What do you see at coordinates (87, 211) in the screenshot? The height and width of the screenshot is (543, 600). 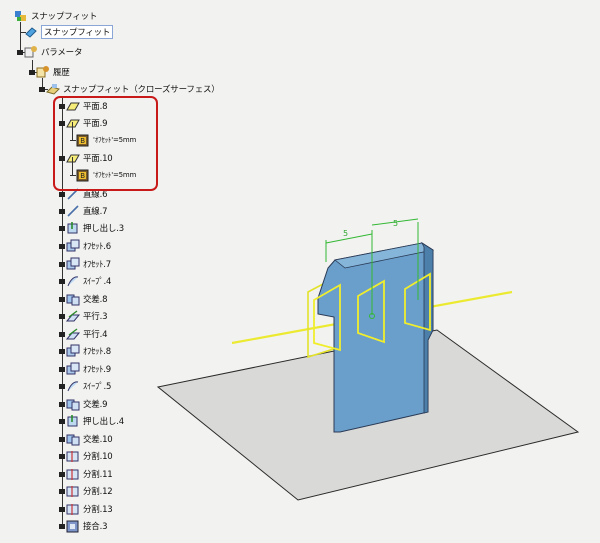 I see `tree-item: 直線.7` at bounding box center [87, 211].